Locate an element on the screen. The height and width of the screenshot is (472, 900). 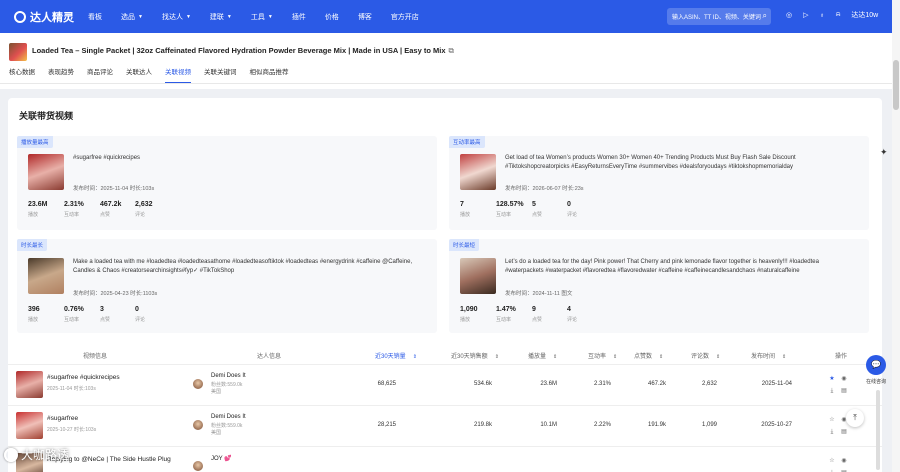
back-to-top-button: ⤒ is located at coordinates (855, 418).